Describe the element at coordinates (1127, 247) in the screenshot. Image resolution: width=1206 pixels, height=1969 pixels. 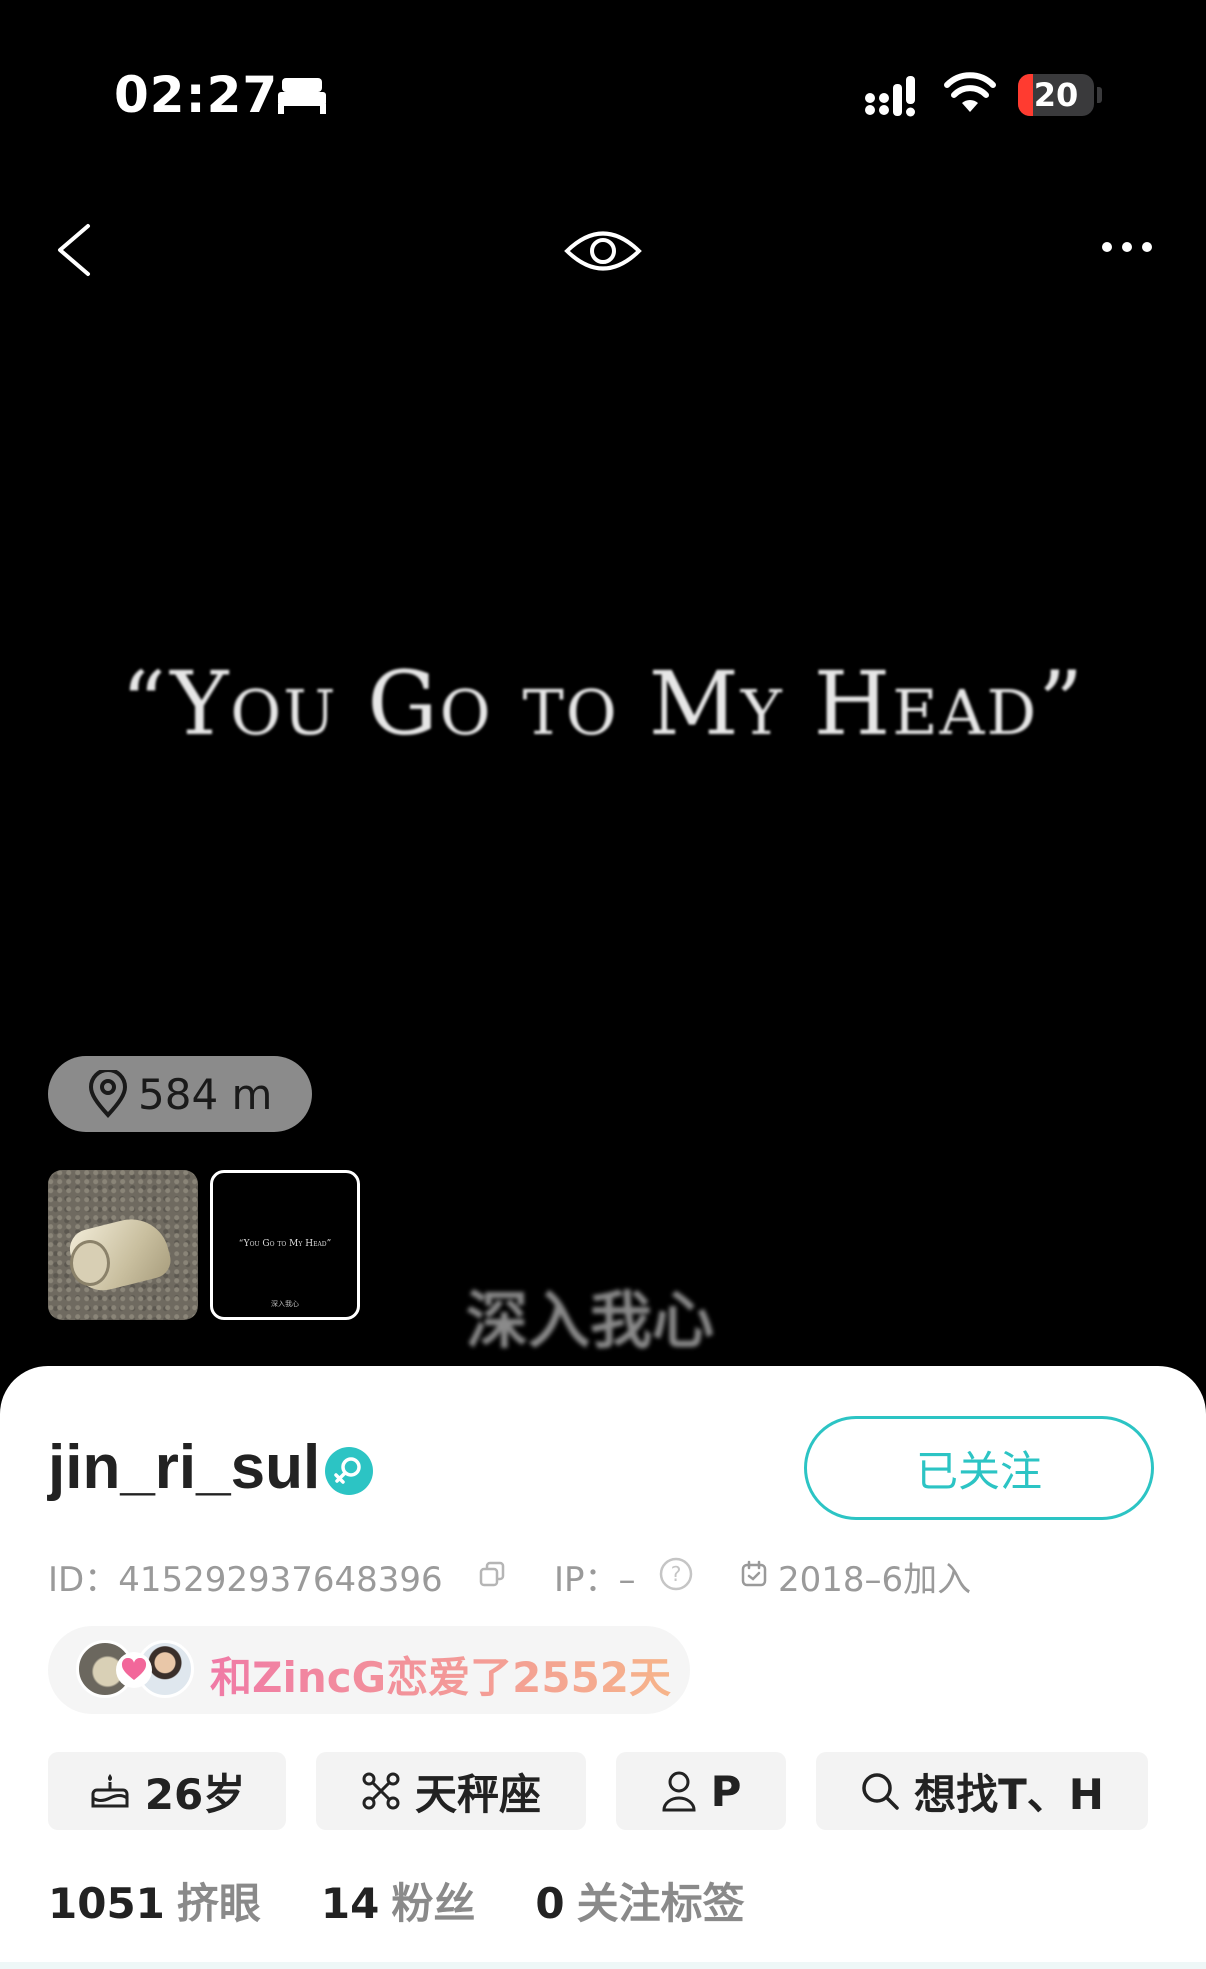
I see `more-icon` at that location.